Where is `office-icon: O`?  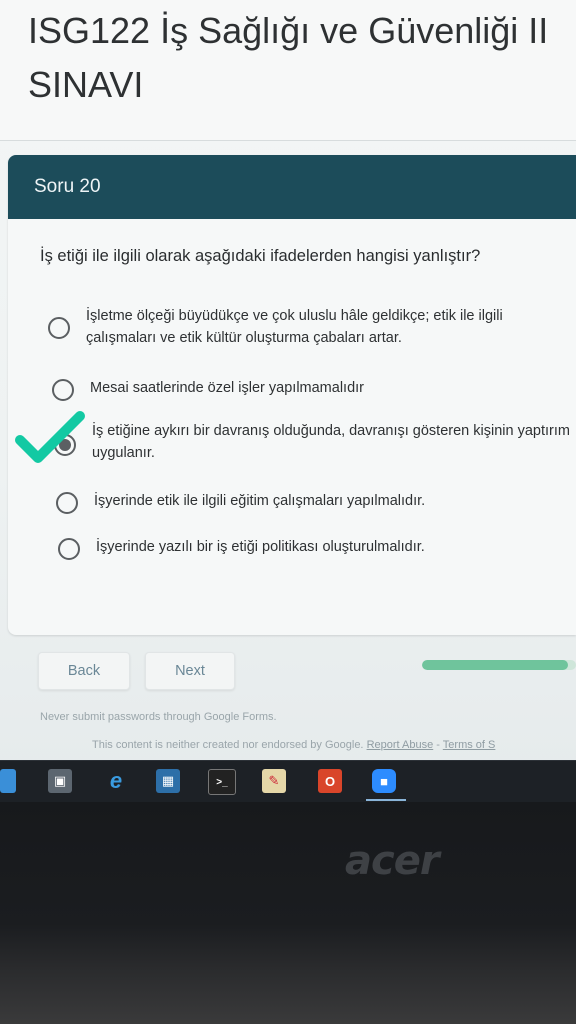
office-icon: O is located at coordinates (330, 781).